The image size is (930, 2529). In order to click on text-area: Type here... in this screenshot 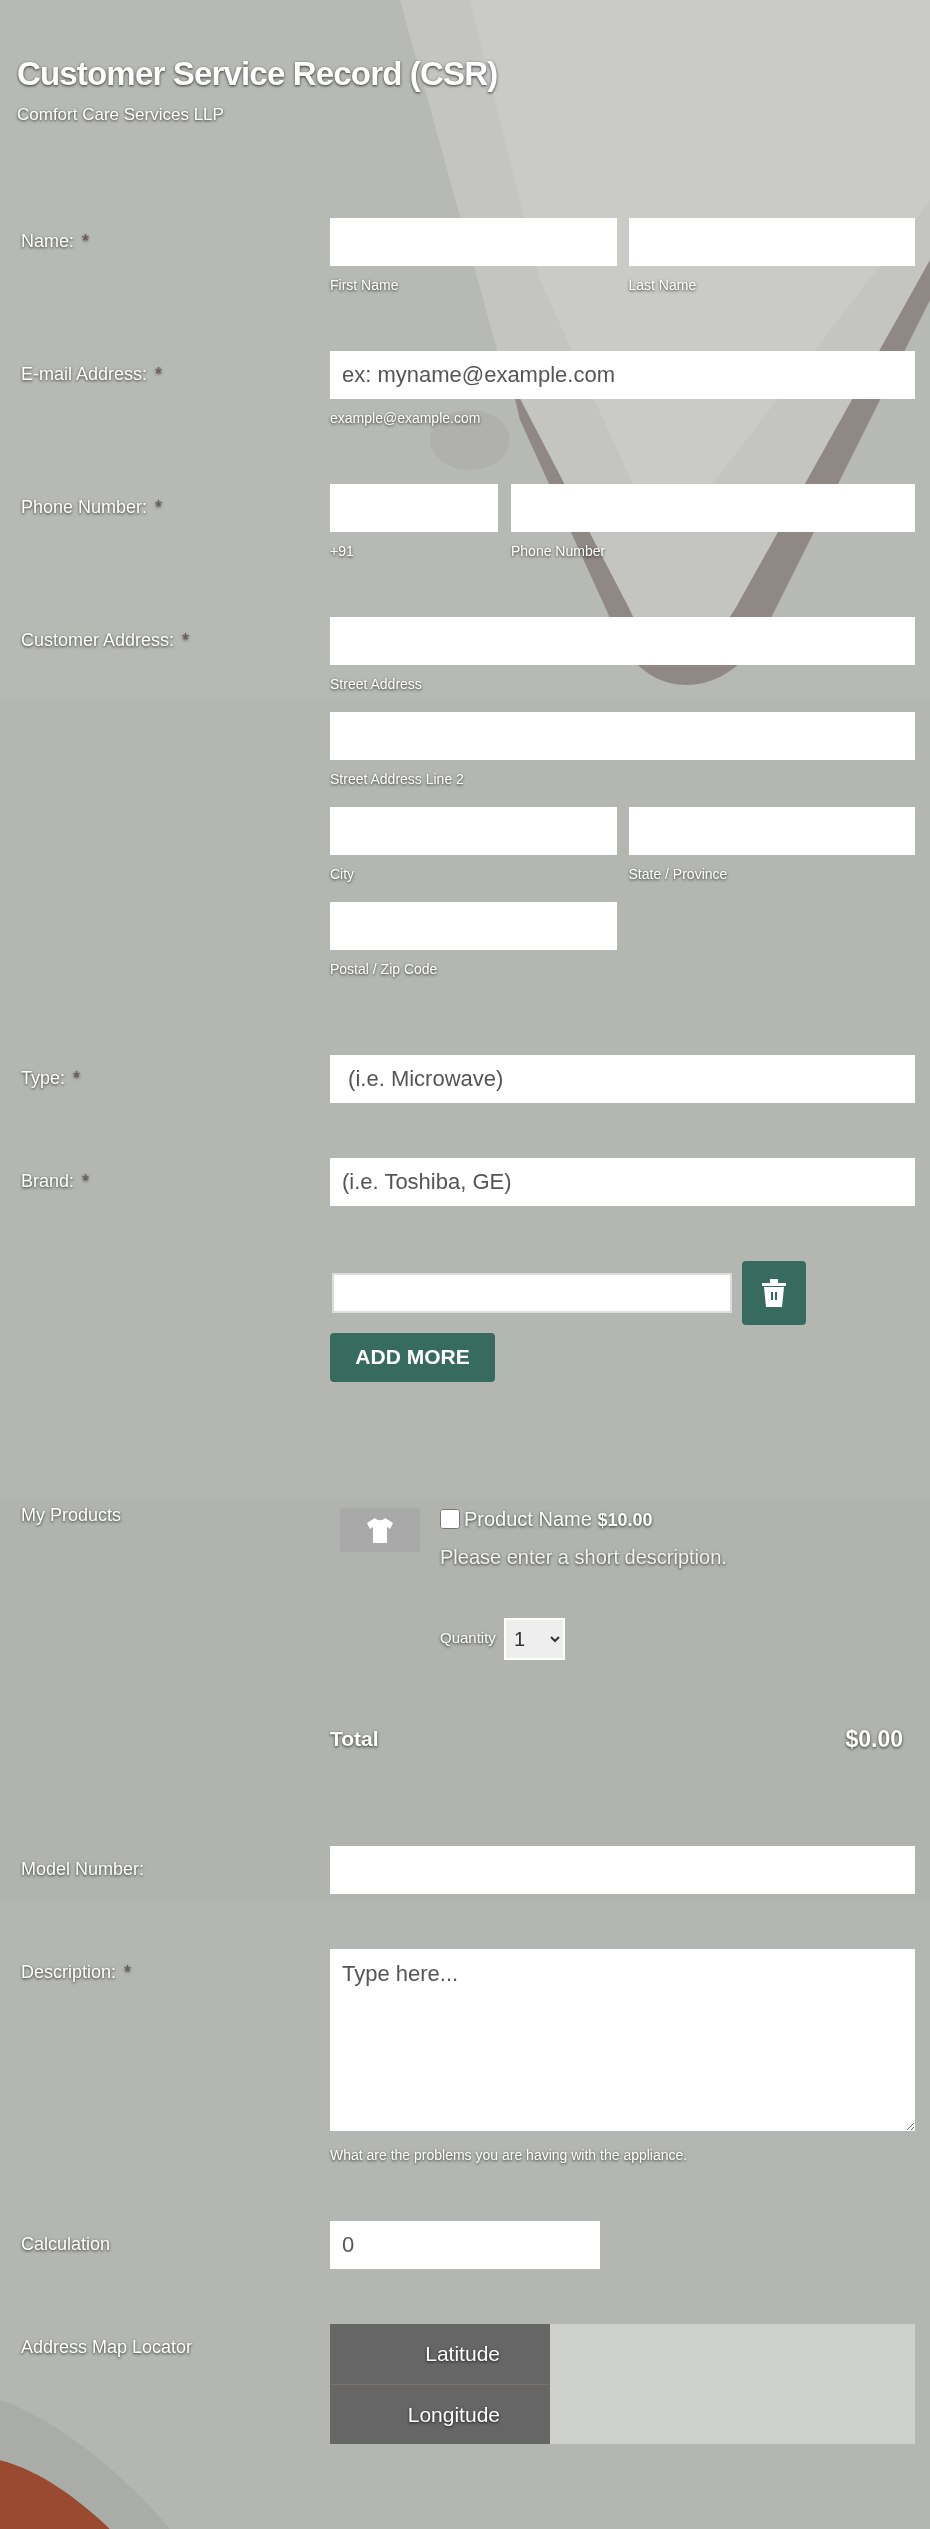, I will do `click(622, 2040)`.